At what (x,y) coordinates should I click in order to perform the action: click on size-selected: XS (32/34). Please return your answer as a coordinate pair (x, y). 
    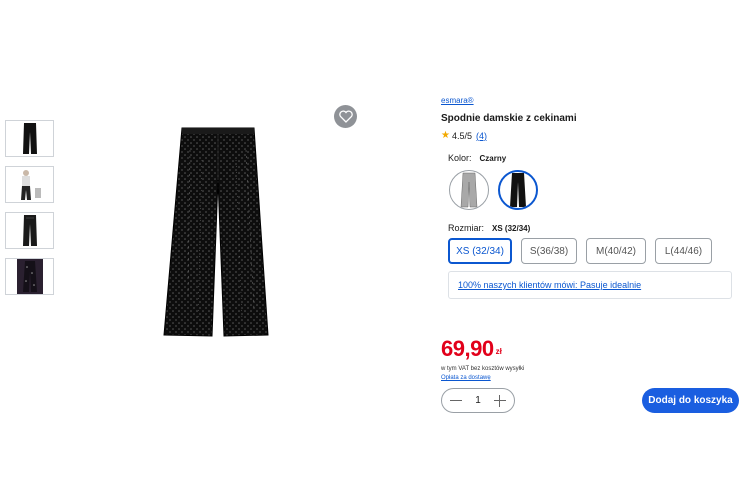
    Looking at the image, I should click on (511, 228).